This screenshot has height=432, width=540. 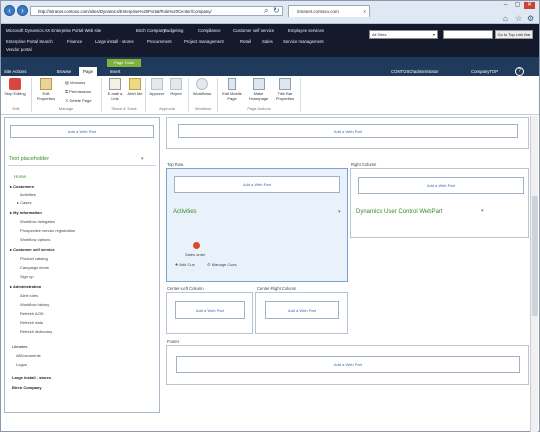 I want to click on nav-refresh-dictionary: Refresh dictionary, so click(x=36, y=331).